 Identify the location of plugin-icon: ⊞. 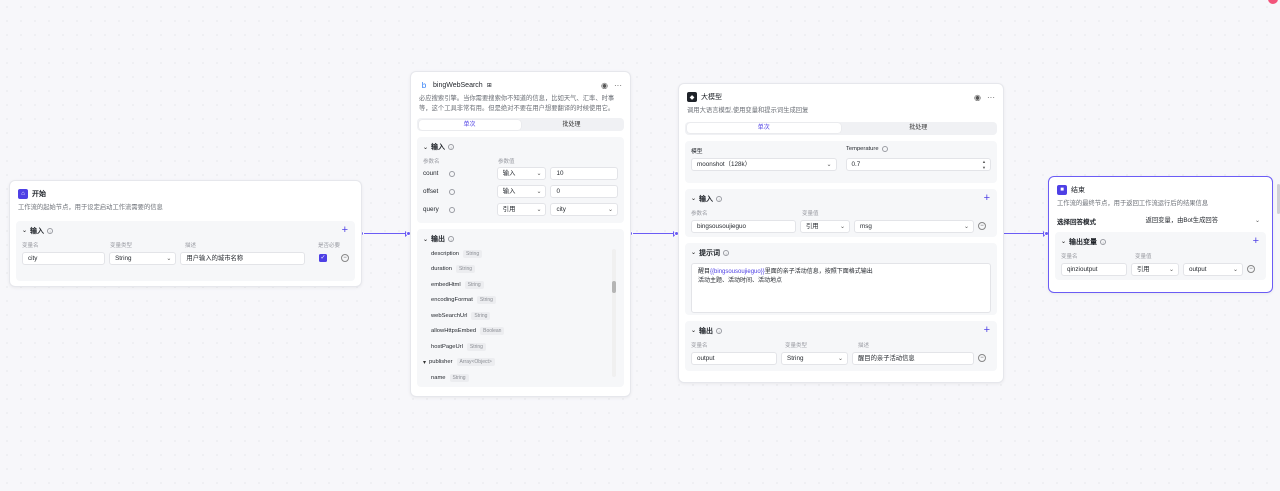
(489, 85).